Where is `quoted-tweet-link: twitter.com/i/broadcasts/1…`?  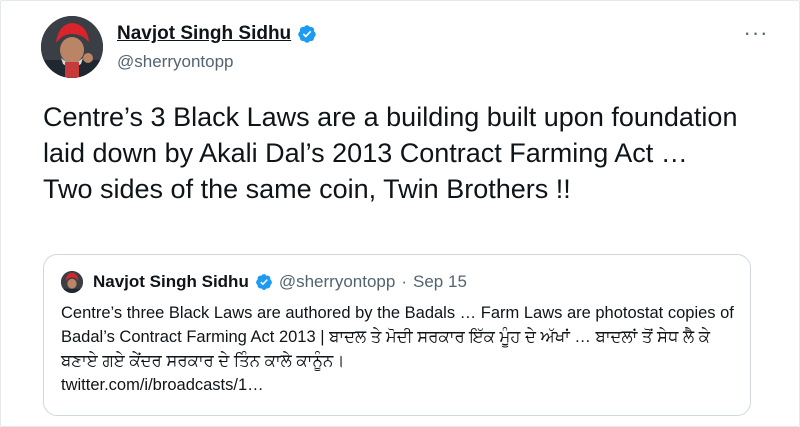
quoted-tweet-link: twitter.com/i/broadcasts/1… is located at coordinates (162, 385).